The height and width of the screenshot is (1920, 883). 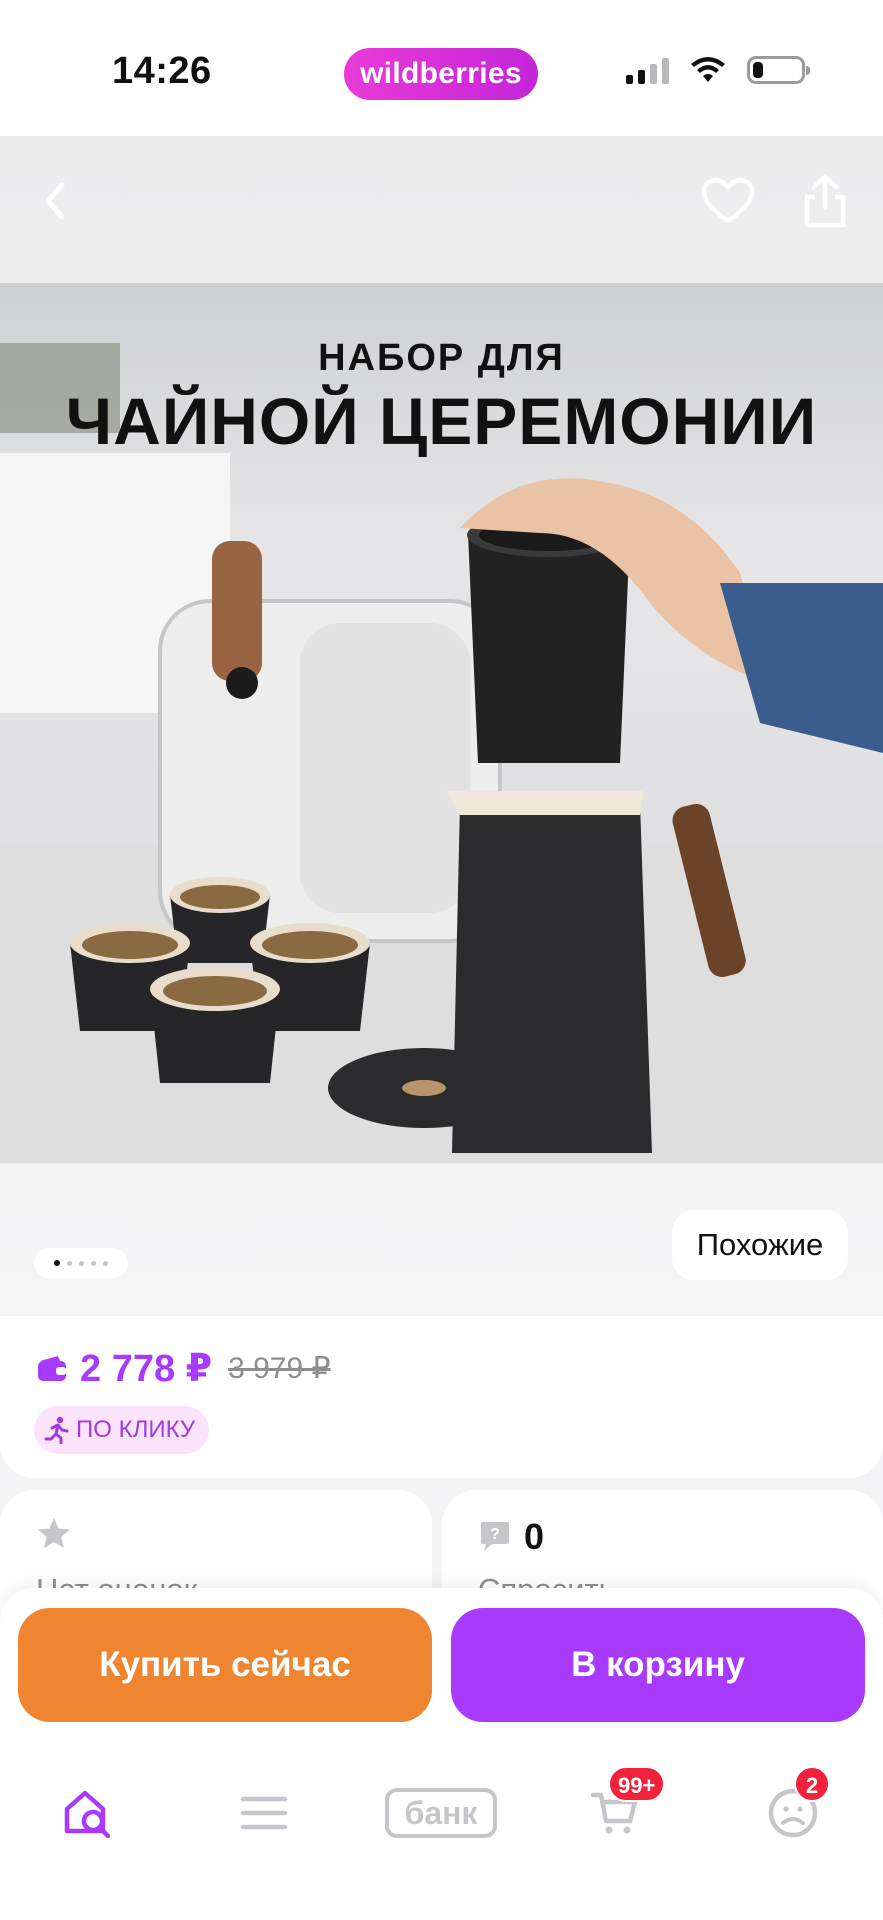 What do you see at coordinates (56, 1430) in the screenshot?
I see `running-man-icon` at bounding box center [56, 1430].